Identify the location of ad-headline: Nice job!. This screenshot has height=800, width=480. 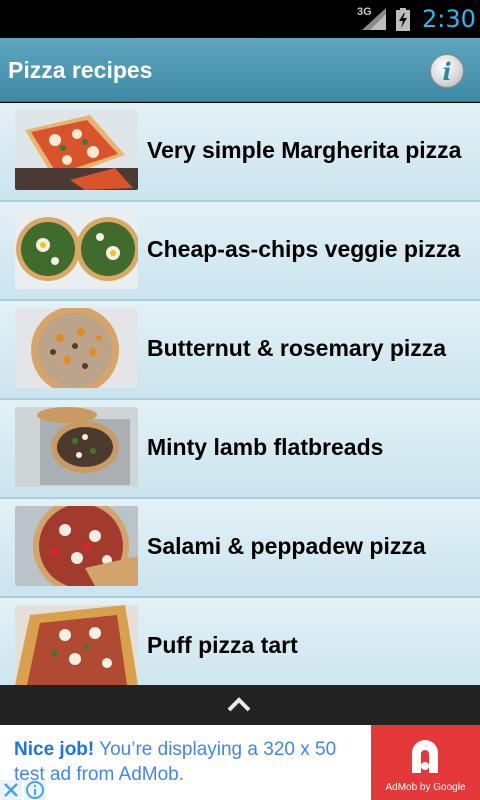
(54, 749).